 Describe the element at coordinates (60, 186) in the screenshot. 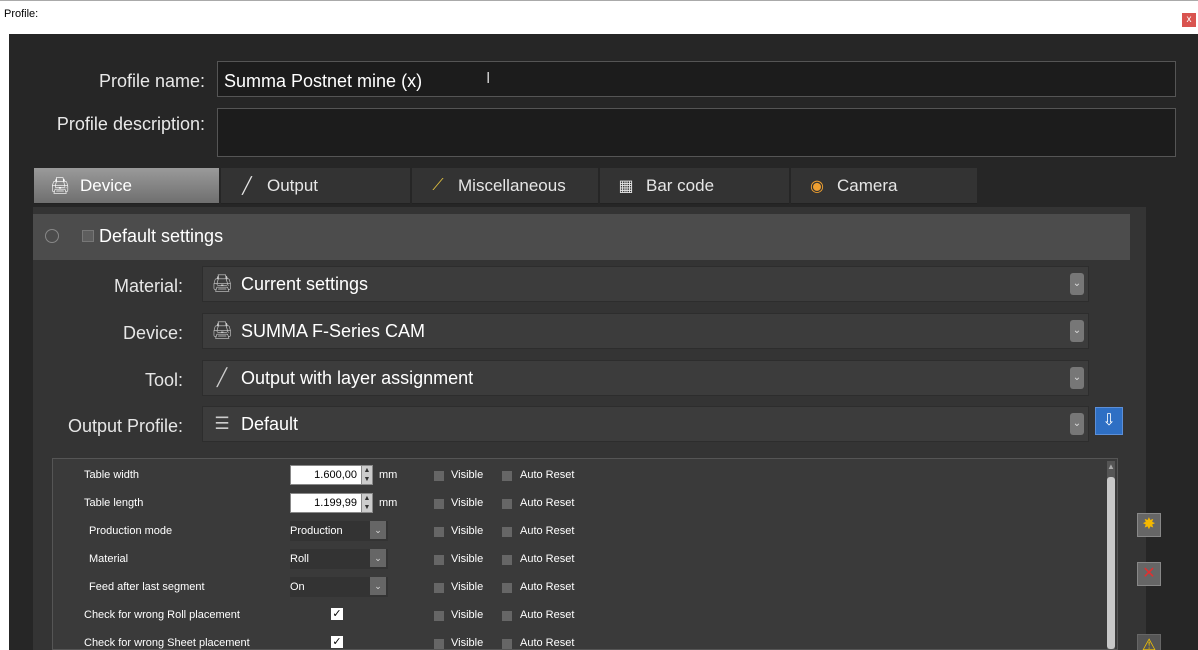

I see `device-icon: 🖨` at that location.